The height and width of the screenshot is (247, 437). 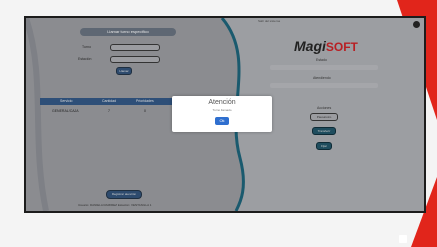 I want to click on turno-label: Turno, so click(x=87, y=47).